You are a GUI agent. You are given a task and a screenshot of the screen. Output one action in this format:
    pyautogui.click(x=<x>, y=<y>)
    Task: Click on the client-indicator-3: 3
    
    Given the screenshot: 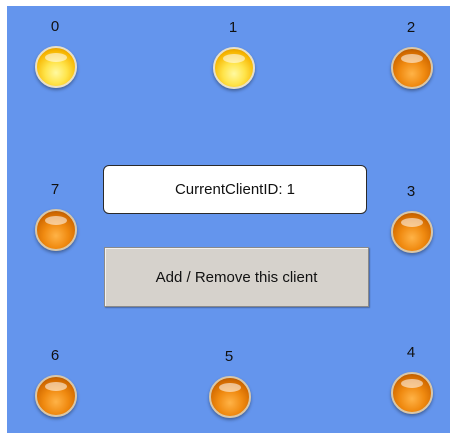 What is the action you would take?
    pyautogui.click(x=411, y=218)
    